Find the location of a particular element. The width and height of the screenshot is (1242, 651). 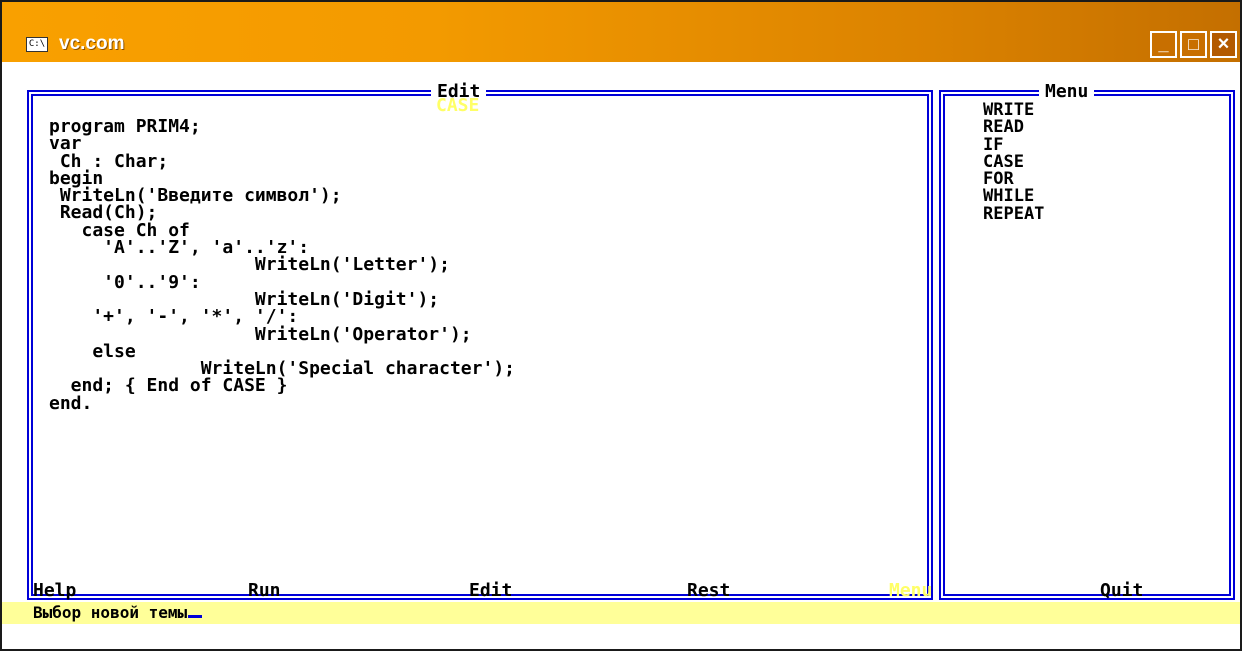

code-line: var is located at coordinates (65, 144).